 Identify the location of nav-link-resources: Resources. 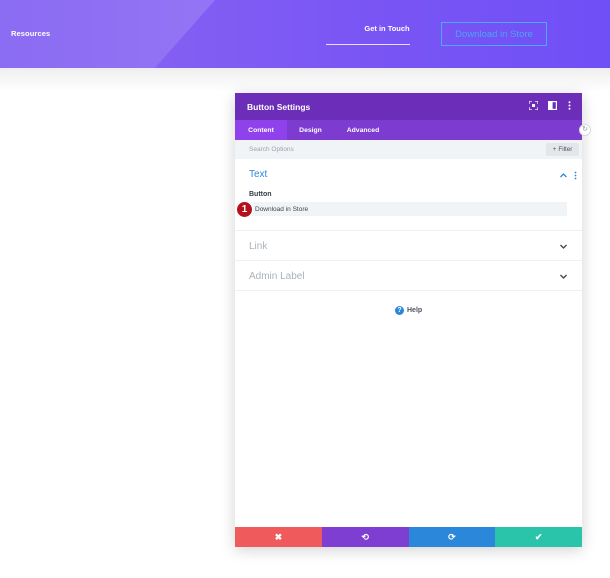
(30, 33).